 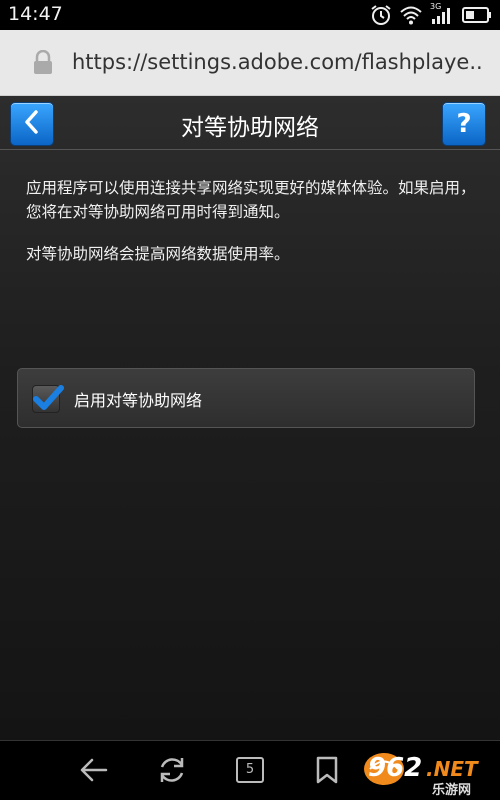 I want to click on watermark-logo: 962 .NET 乐游网, so click(x=428, y=773).